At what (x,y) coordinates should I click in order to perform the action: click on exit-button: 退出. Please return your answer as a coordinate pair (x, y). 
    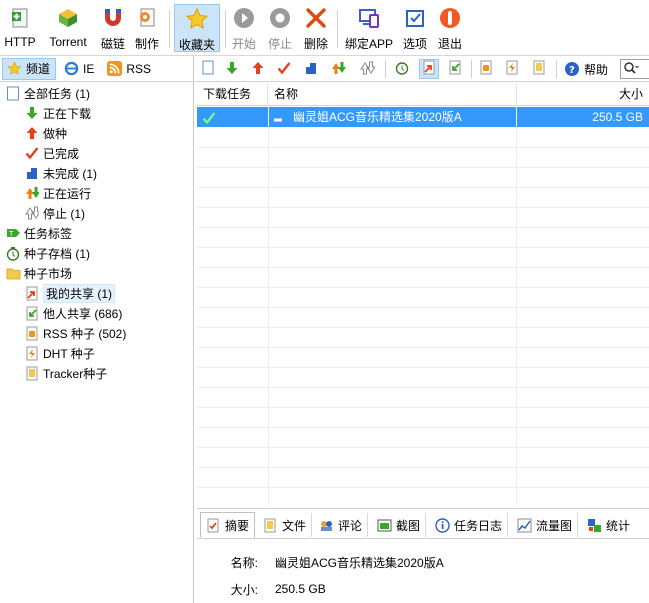
    Looking at the image, I should click on (450, 30).